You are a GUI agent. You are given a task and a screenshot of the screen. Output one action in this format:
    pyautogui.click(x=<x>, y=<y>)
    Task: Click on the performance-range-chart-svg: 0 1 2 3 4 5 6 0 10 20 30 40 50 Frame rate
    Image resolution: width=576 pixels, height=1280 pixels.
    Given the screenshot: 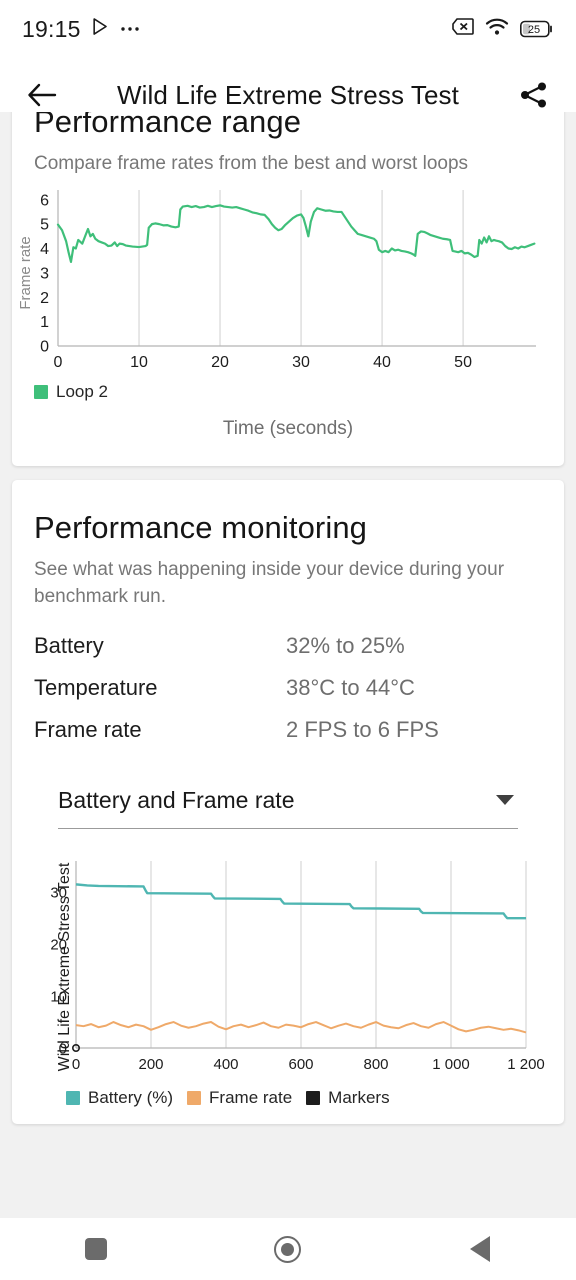 What is the action you would take?
    pyautogui.click(x=276, y=280)
    